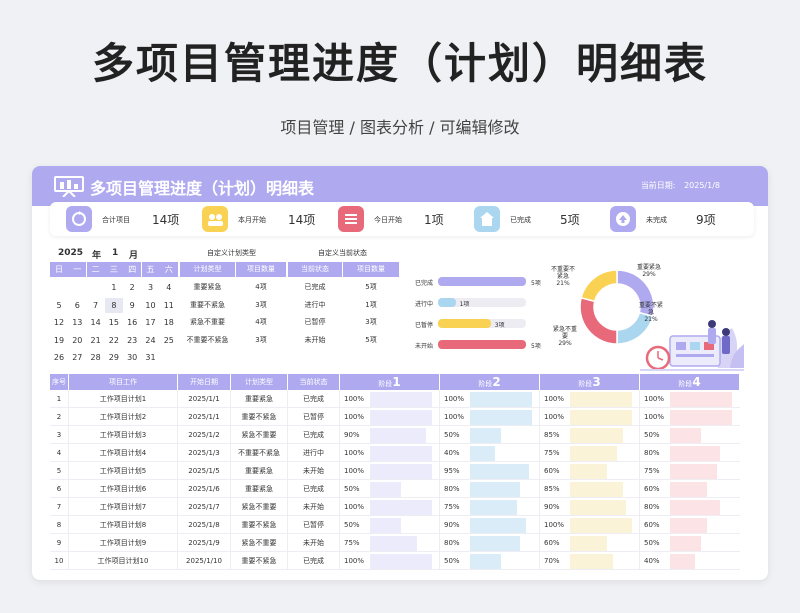  I want to click on people-icon, so click(215, 220).